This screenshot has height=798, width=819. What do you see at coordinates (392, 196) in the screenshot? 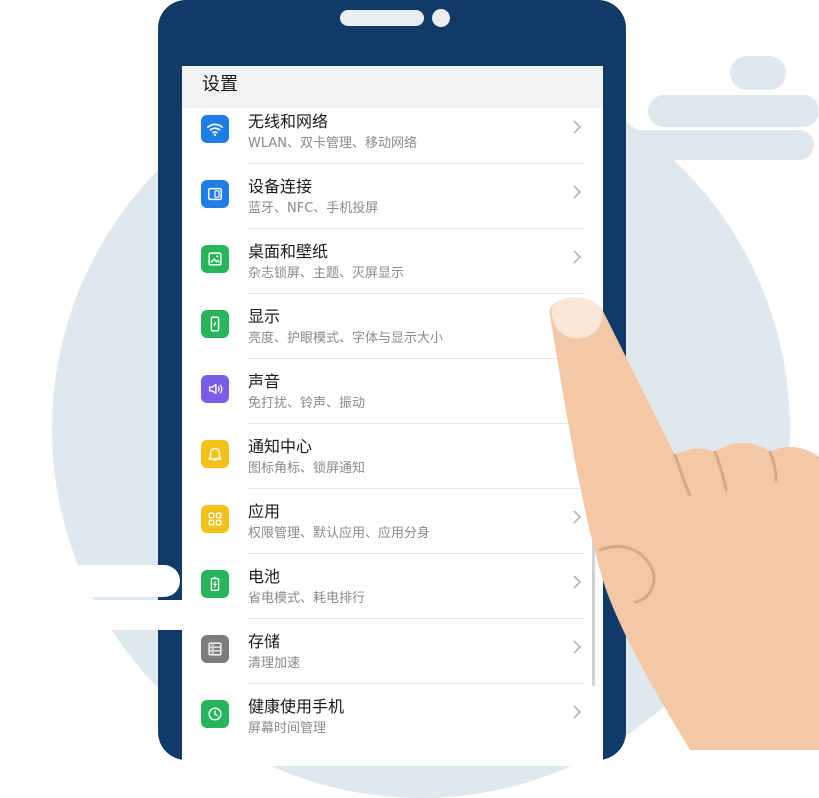
I see `settings-item-device-connection: 设备连接 蓝牙、NFC、手机投屏` at bounding box center [392, 196].